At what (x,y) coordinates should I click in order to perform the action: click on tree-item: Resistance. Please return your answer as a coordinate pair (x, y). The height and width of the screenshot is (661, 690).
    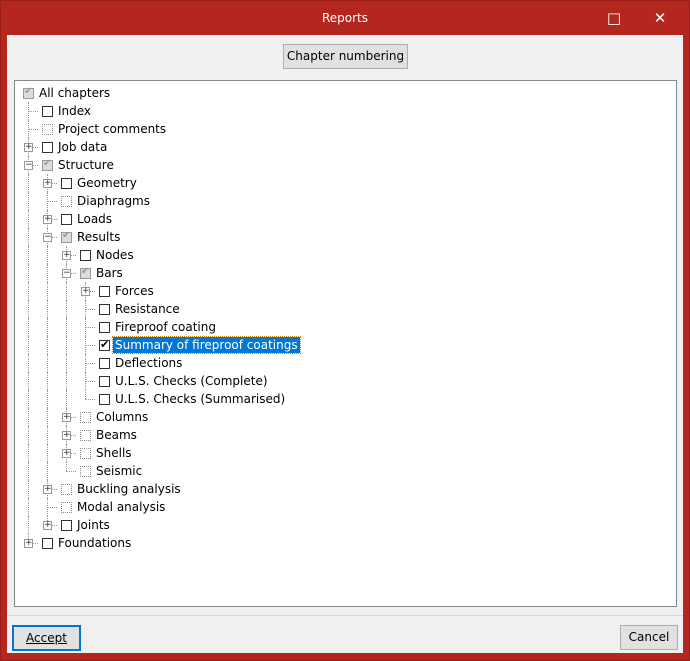
    Looking at the image, I should click on (345, 309).